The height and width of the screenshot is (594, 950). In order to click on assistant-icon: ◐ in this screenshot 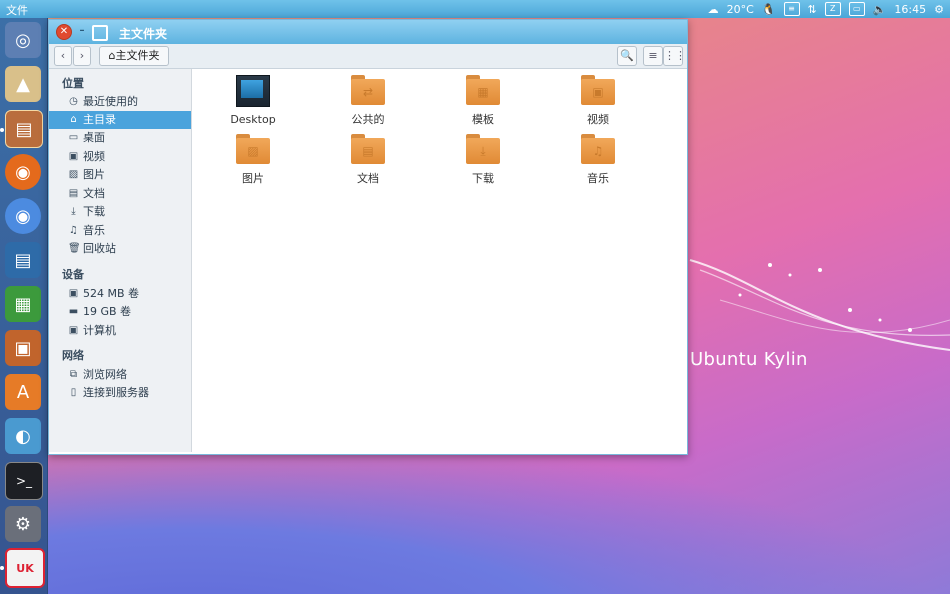, I will do `click(23, 436)`.